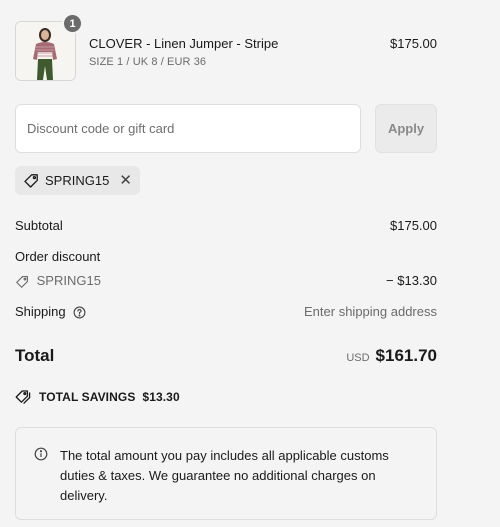 Image resolution: width=500 pixels, height=527 pixels. I want to click on remove-discount-close-icon: ✕, so click(125, 180).